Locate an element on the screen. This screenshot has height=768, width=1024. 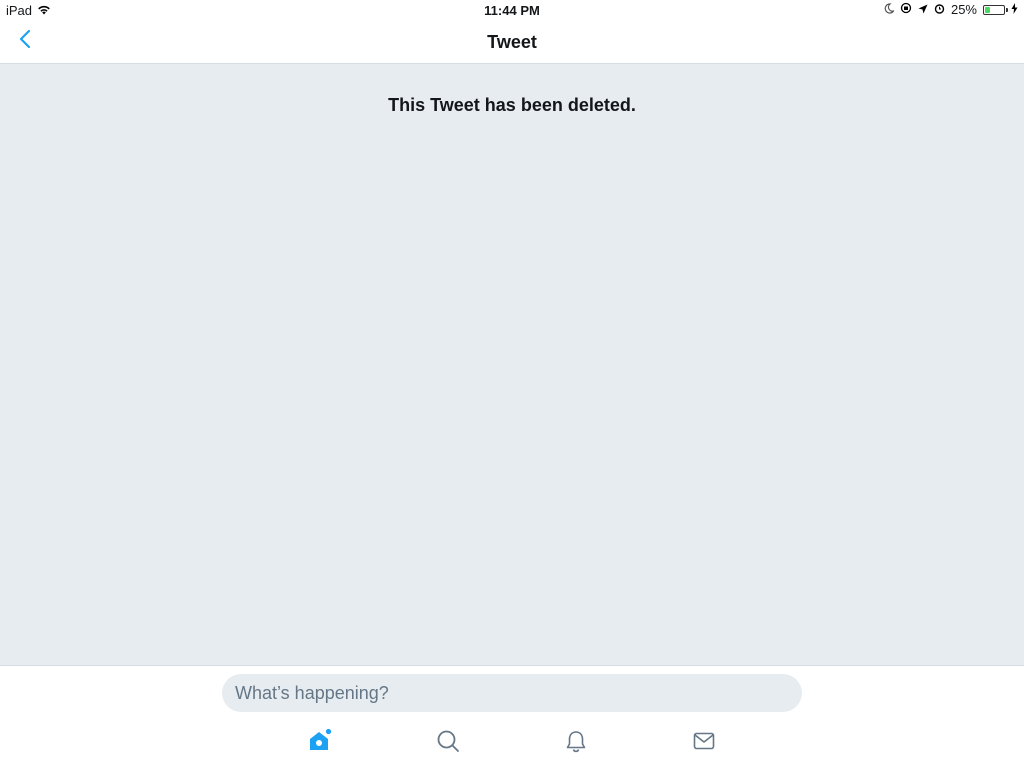
battery-tip is located at coordinates (1007, 9).